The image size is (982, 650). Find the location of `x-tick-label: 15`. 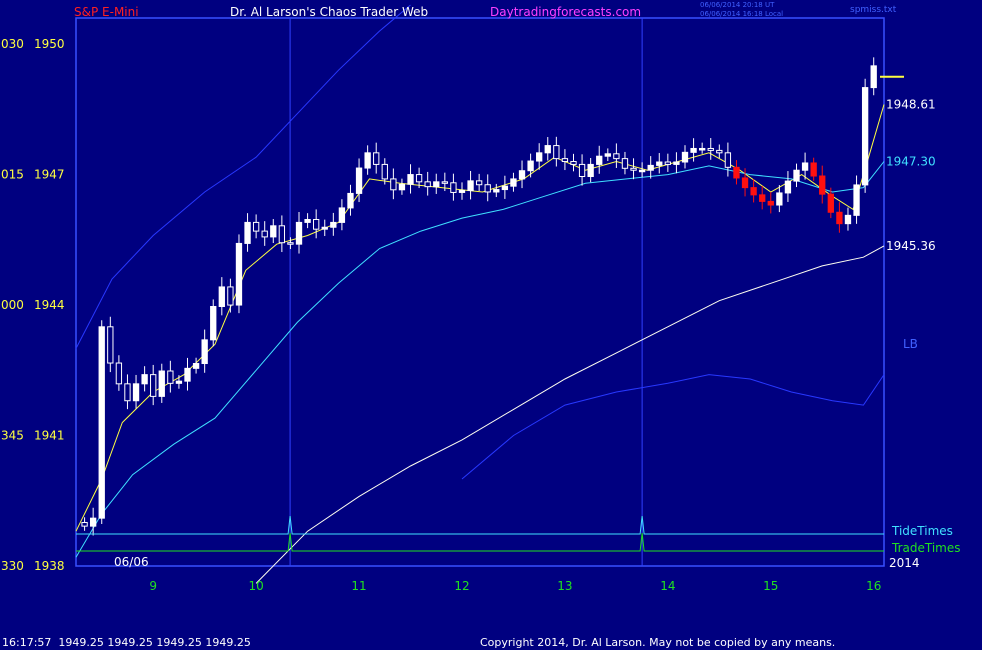

x-tick-label: 15 is located at coordinates (770, 586).